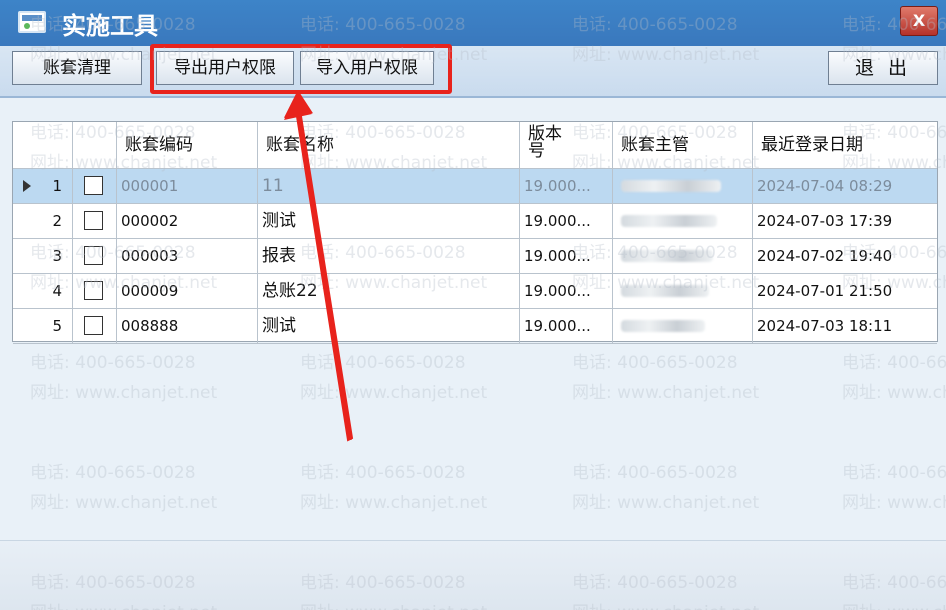 The image size is (946, 610). Describe the element at coordinates (95, 145) in the screenshot. I see `checkbox-column-header` at that location.